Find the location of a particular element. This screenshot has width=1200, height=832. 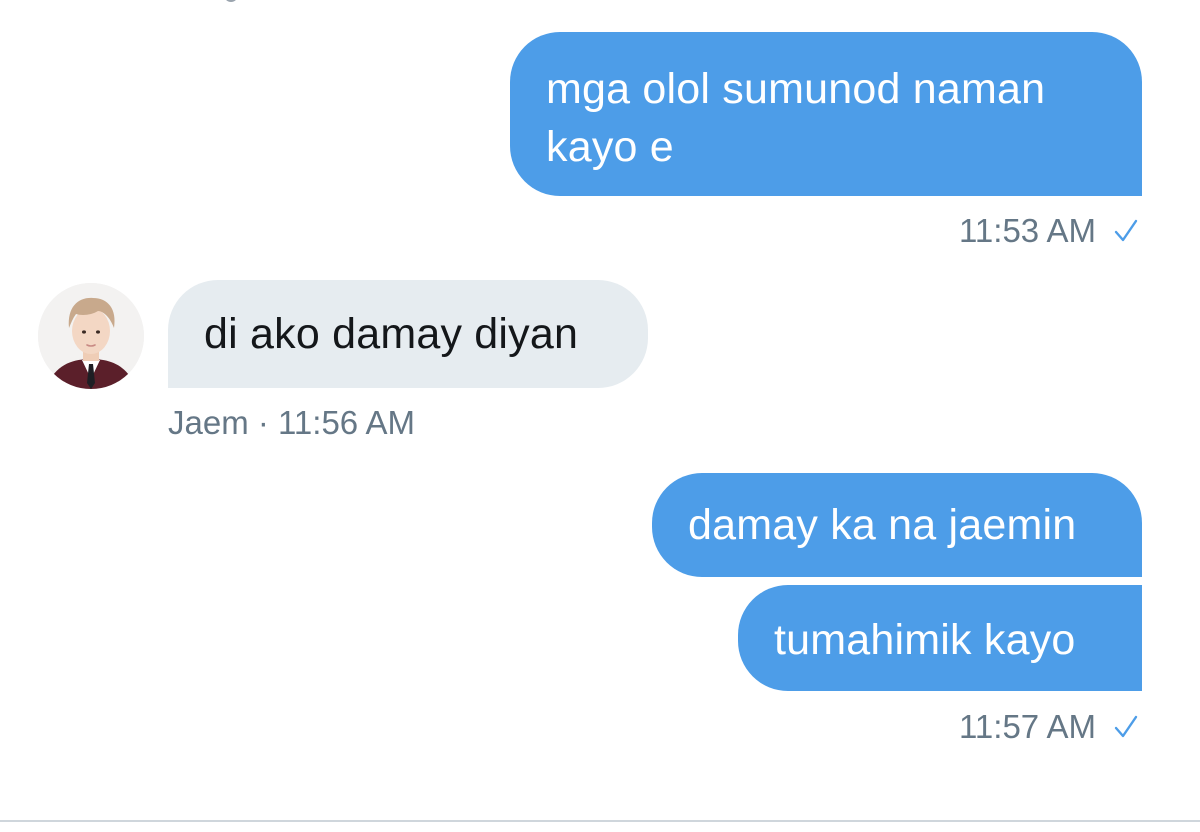

sender-meta: Jaem · 11:56 AM is located at coordinates (291, 423).